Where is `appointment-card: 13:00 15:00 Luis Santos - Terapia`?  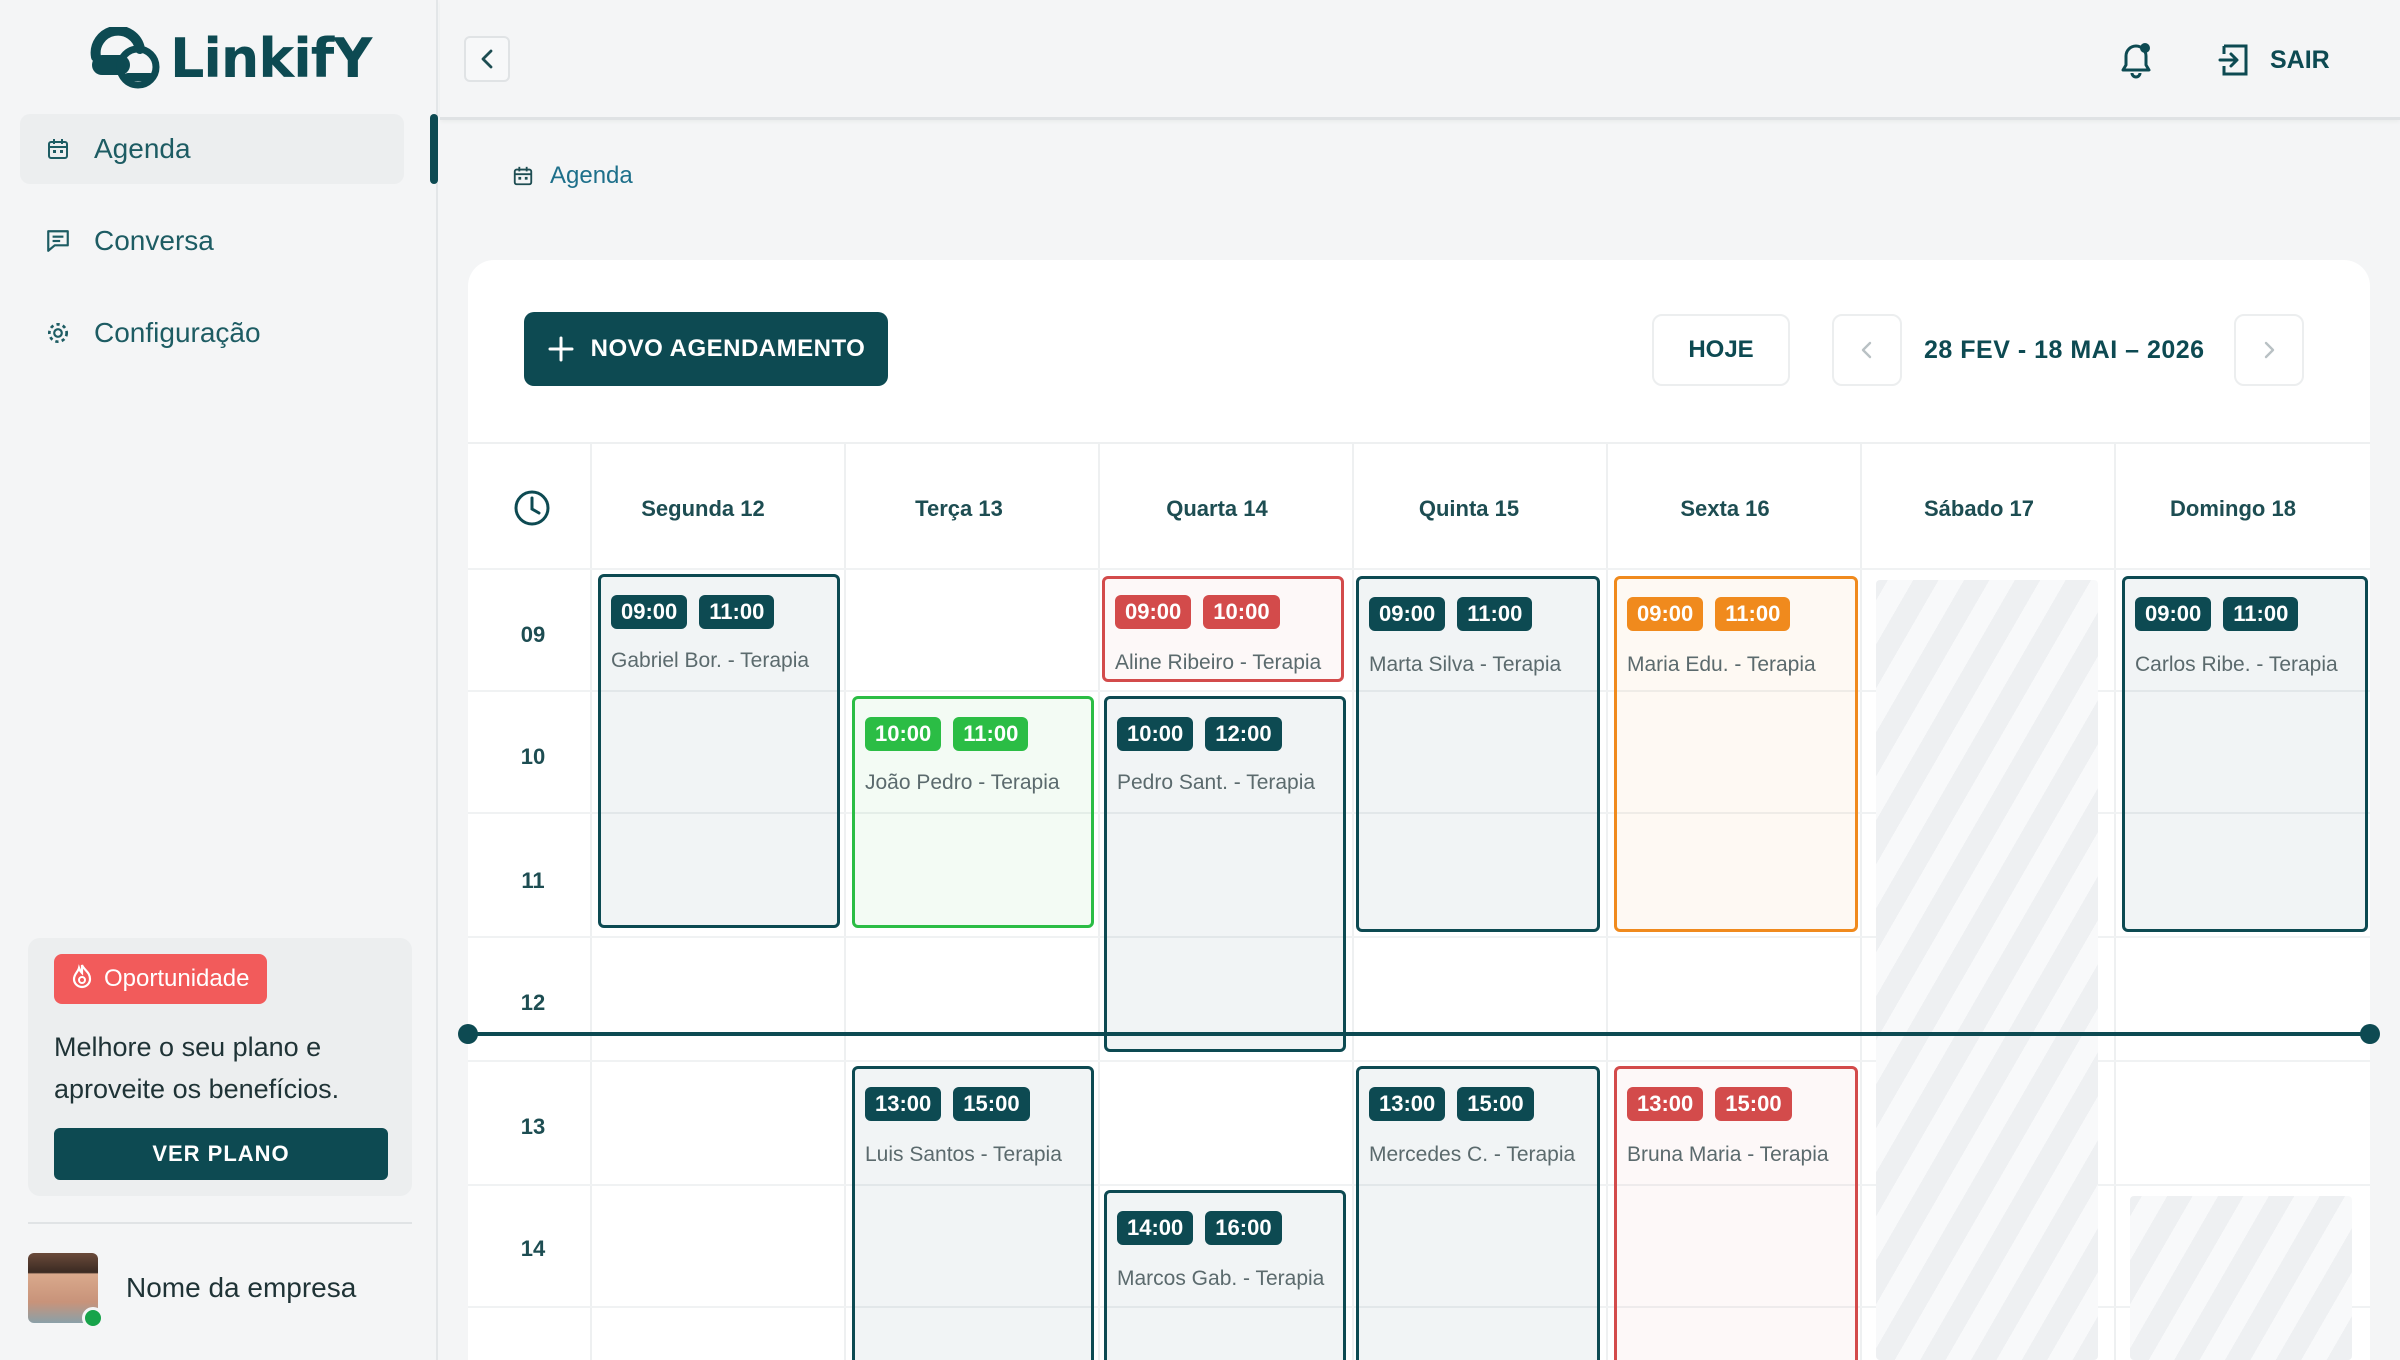
appointment-card: 13:00 15:00 Luis Santos - Terapia is located at coordinates (973, 1213).